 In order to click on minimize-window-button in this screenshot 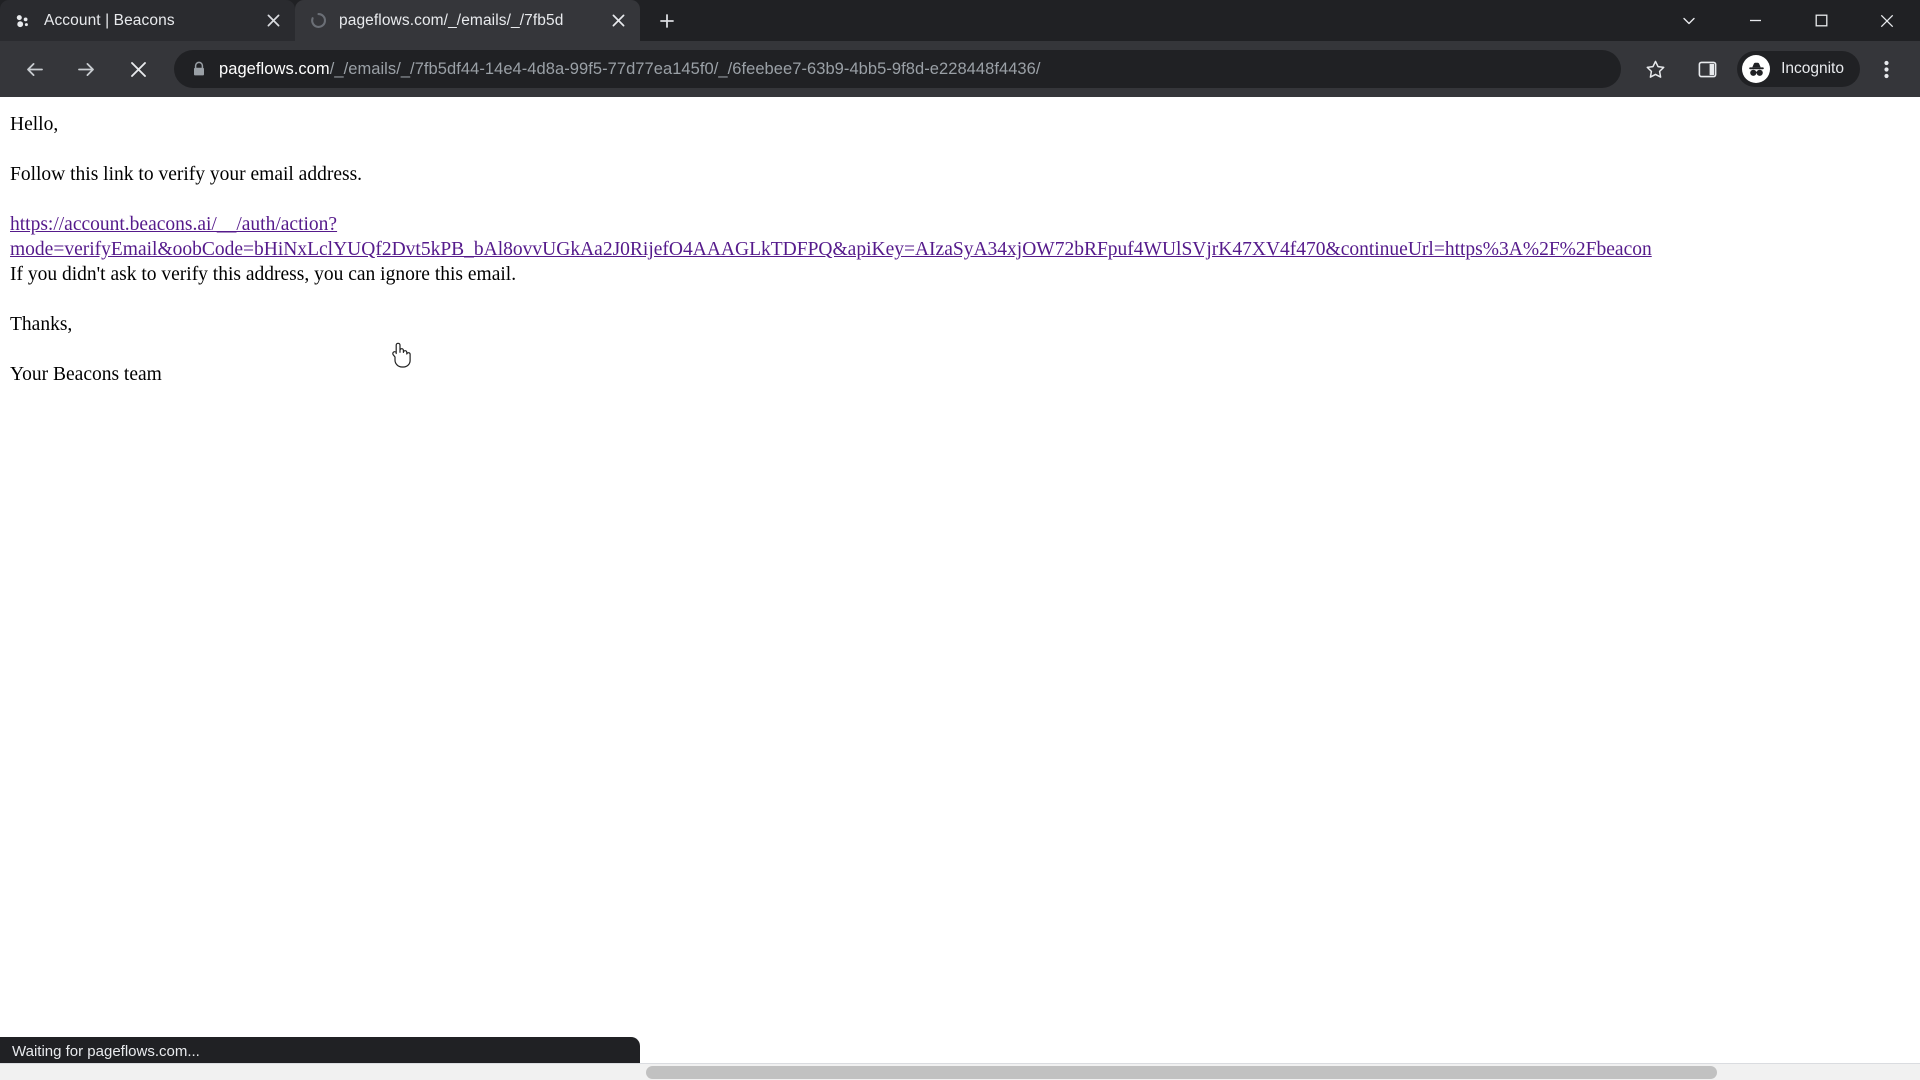, I will do `click(1755, 20)`.